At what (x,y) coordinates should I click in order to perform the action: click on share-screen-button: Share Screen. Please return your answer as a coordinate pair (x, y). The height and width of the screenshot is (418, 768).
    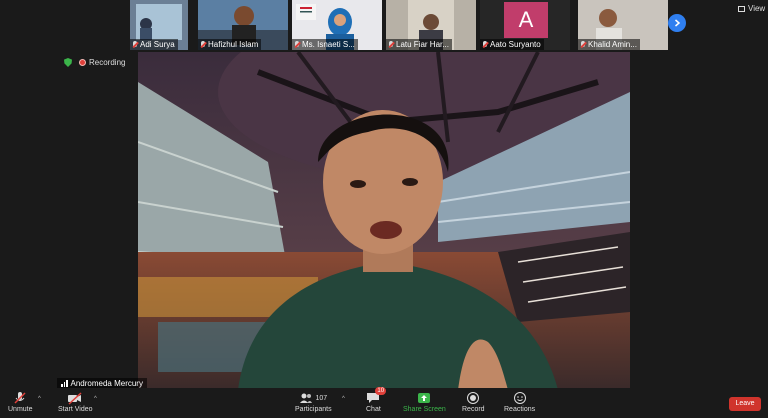
    Looking at the image, I should click on (424, 401).